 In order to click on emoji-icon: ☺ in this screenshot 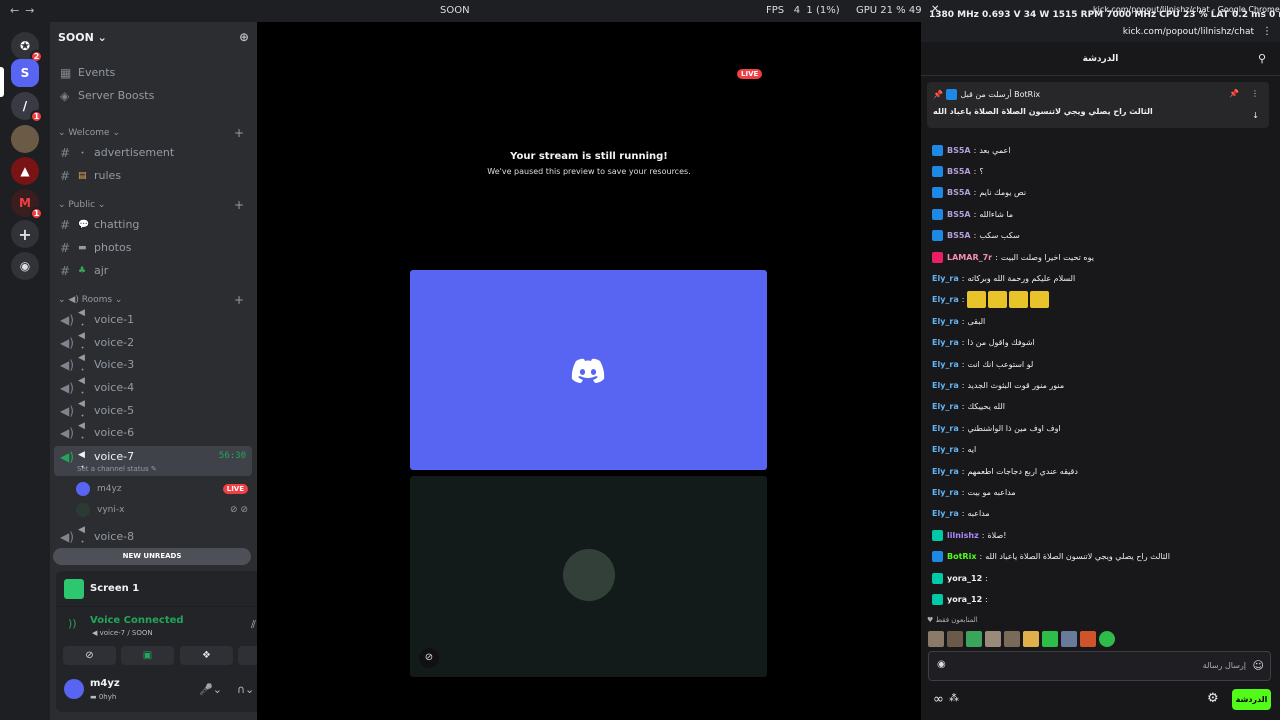, I will do `click(1258, 665)`.